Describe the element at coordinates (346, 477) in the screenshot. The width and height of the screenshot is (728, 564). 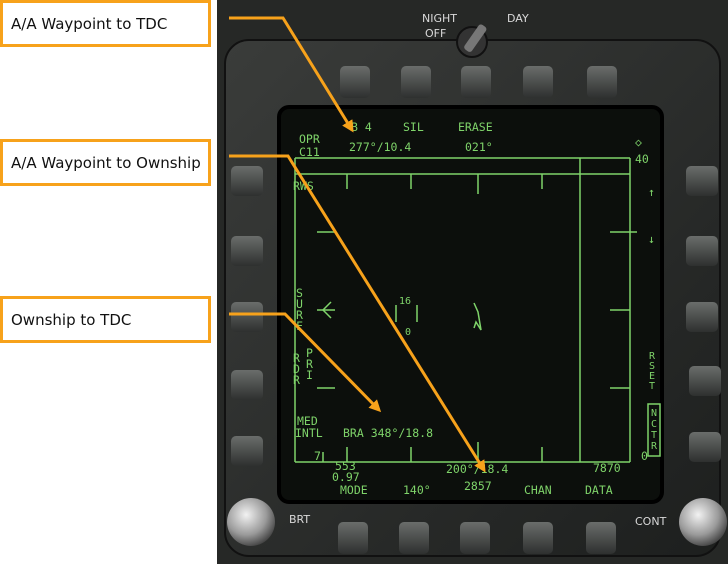
I see `altitude-bottom-readout: 0.97` at that location.